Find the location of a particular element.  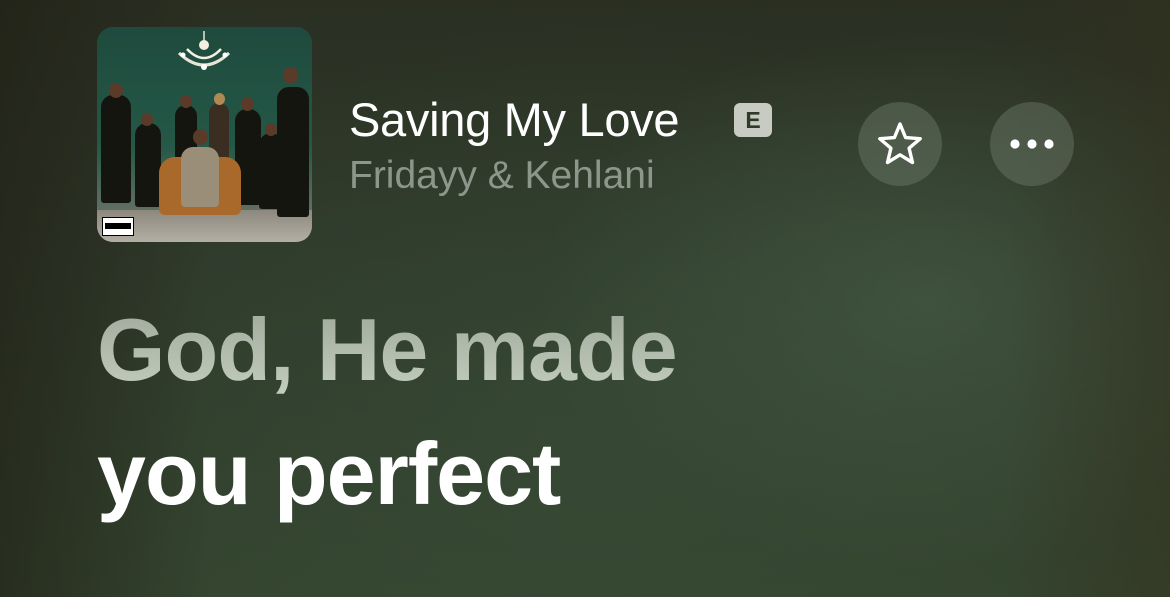

explicit-badge: E is located at coordinates (753, 120).